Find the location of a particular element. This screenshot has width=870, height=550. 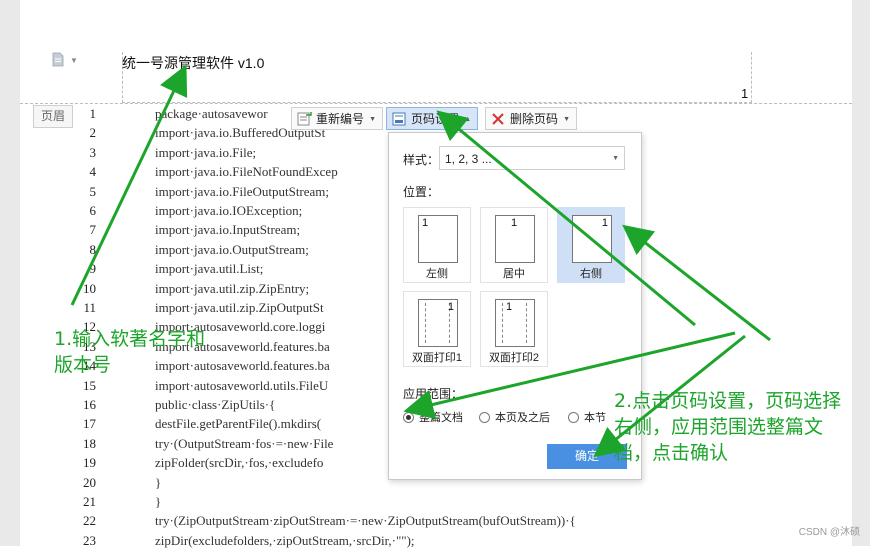

step2-line1: 2.点击页码设置，页码选择 is located at coordinates (728, 401).